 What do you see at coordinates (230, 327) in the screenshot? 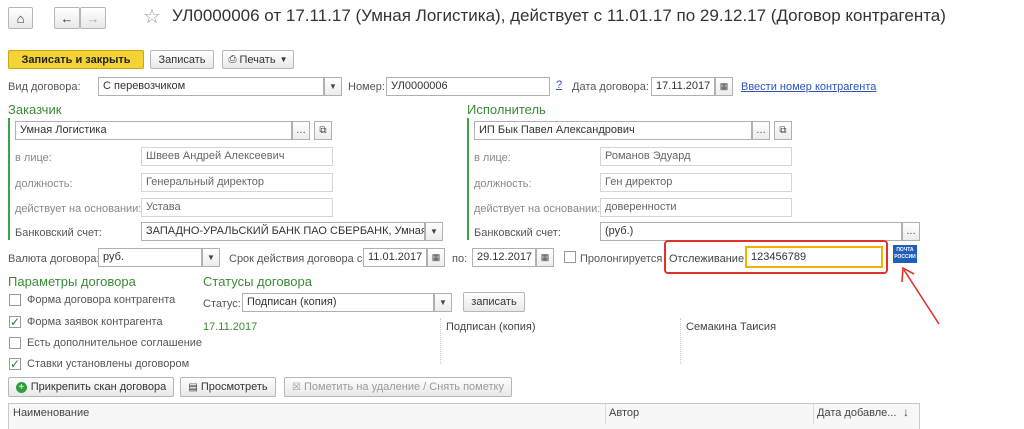
I see `status-date: 17.11.2017` at bounding box center [230, 327].